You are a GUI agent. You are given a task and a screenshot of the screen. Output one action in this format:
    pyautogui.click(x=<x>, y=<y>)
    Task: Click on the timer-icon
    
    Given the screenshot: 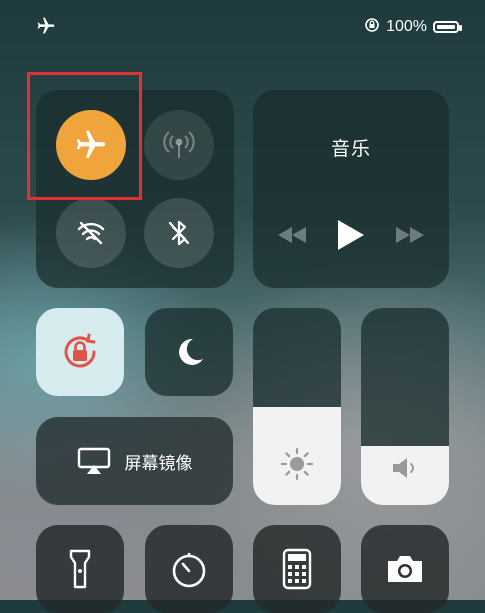 What is the action you would take?
    pyautogui.click(x=189, y=570)
    